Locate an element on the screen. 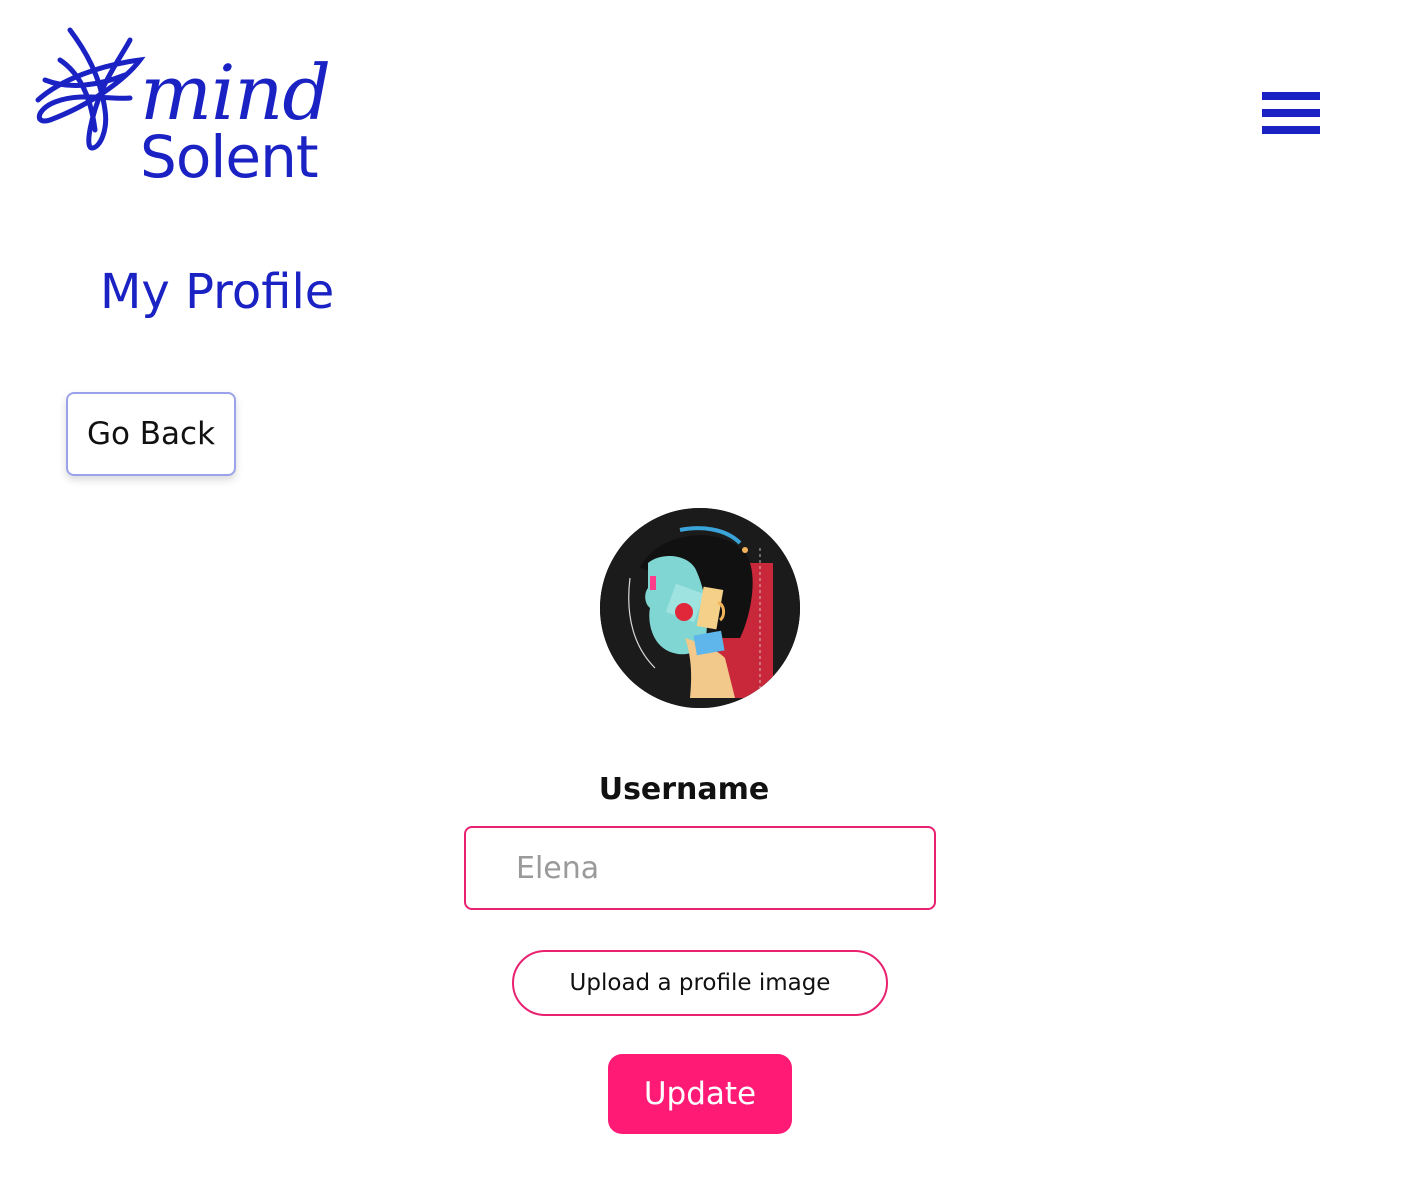  logo-solent-text: Solent is located at coordinates (229, 157).